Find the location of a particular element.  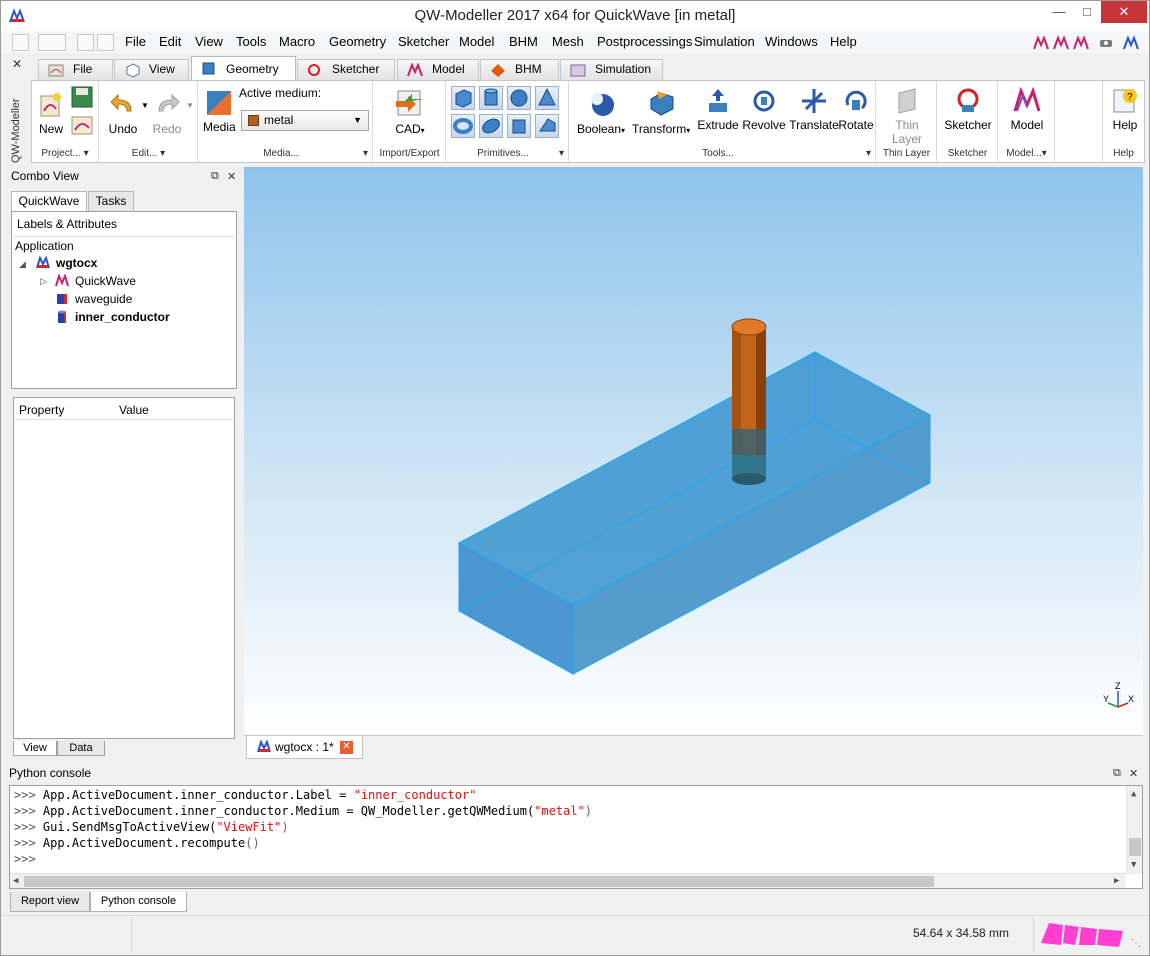

close-window-button: ✕ is located at coordinates (1124, 12).